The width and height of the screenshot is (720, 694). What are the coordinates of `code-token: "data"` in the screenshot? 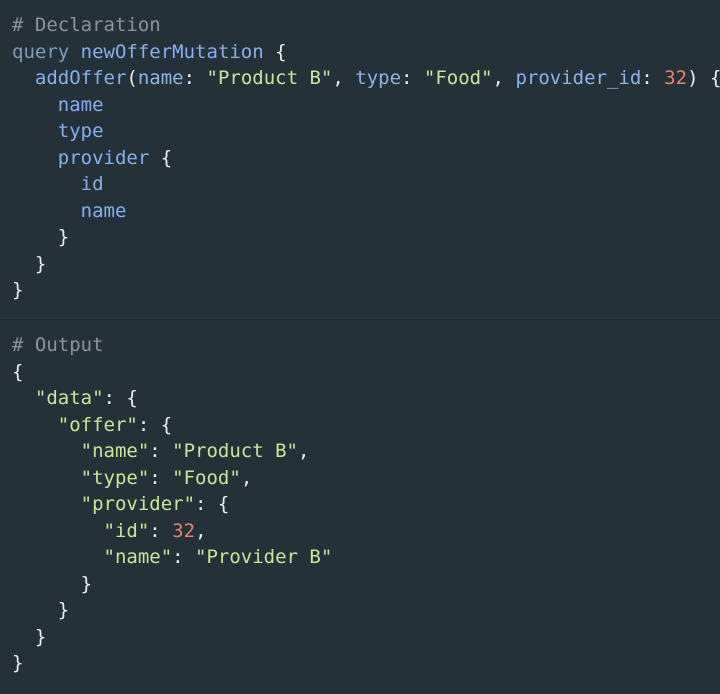 It's located at (69, 398).